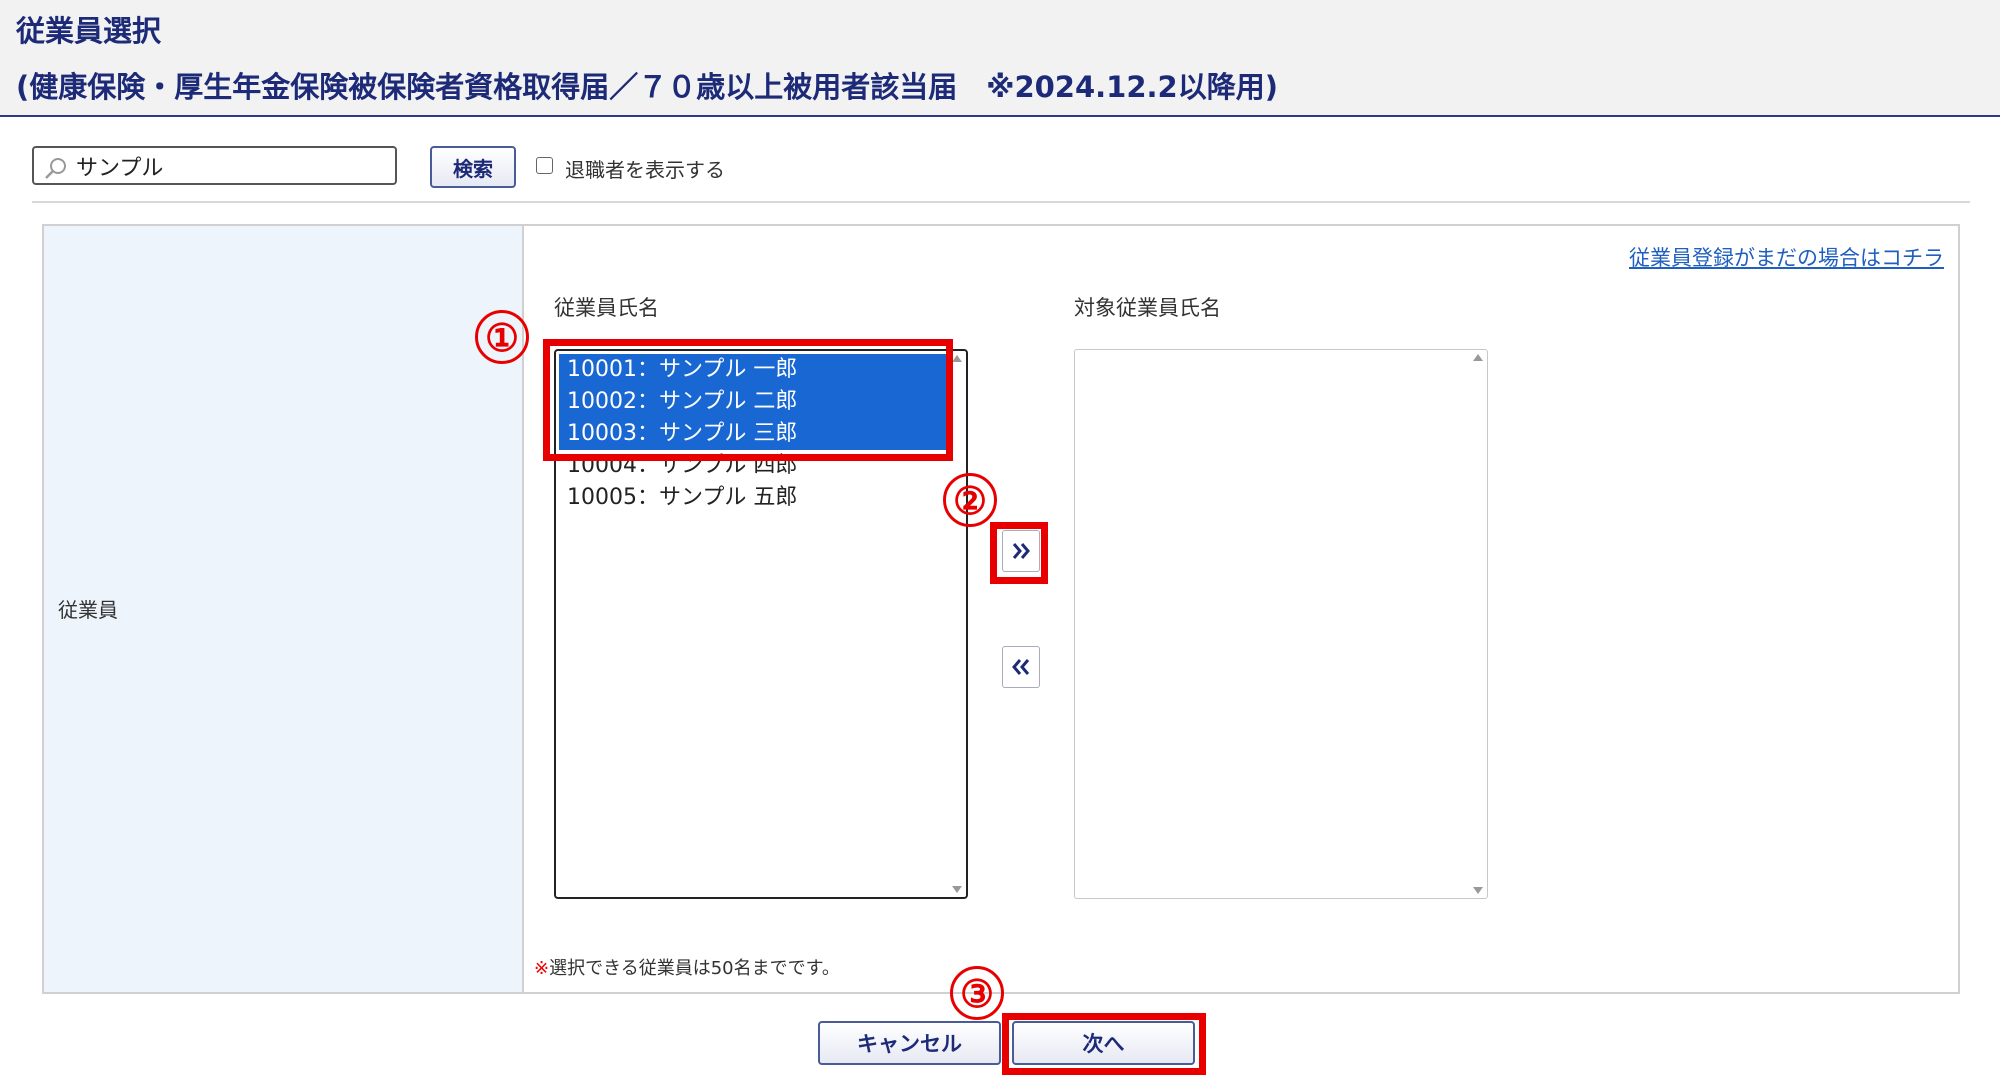 The image size is (2000, 1083). I want to click on remove-employee-button, so click(1021, 667).